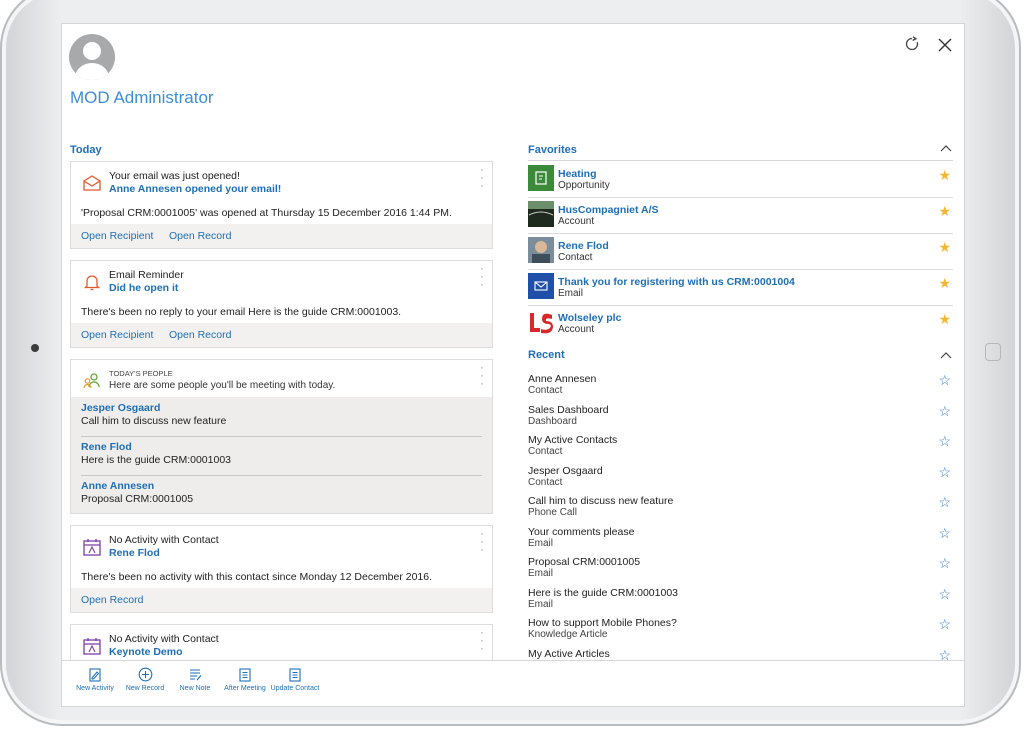 The width and height of the screenshot is (1024, 730). What do you see at coordinates (164, 540) in the screenshot?
I see `card-title: No Activity with Contact` at bounding box center [164, 540].